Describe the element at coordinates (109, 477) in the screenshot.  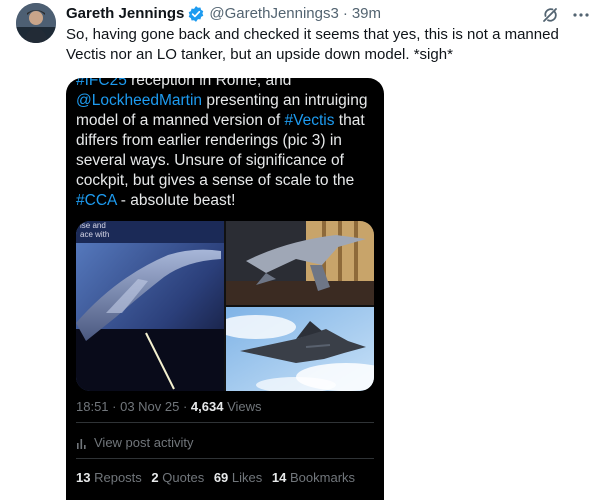
I see `reposts-stat: 13 Reposts` at that location.